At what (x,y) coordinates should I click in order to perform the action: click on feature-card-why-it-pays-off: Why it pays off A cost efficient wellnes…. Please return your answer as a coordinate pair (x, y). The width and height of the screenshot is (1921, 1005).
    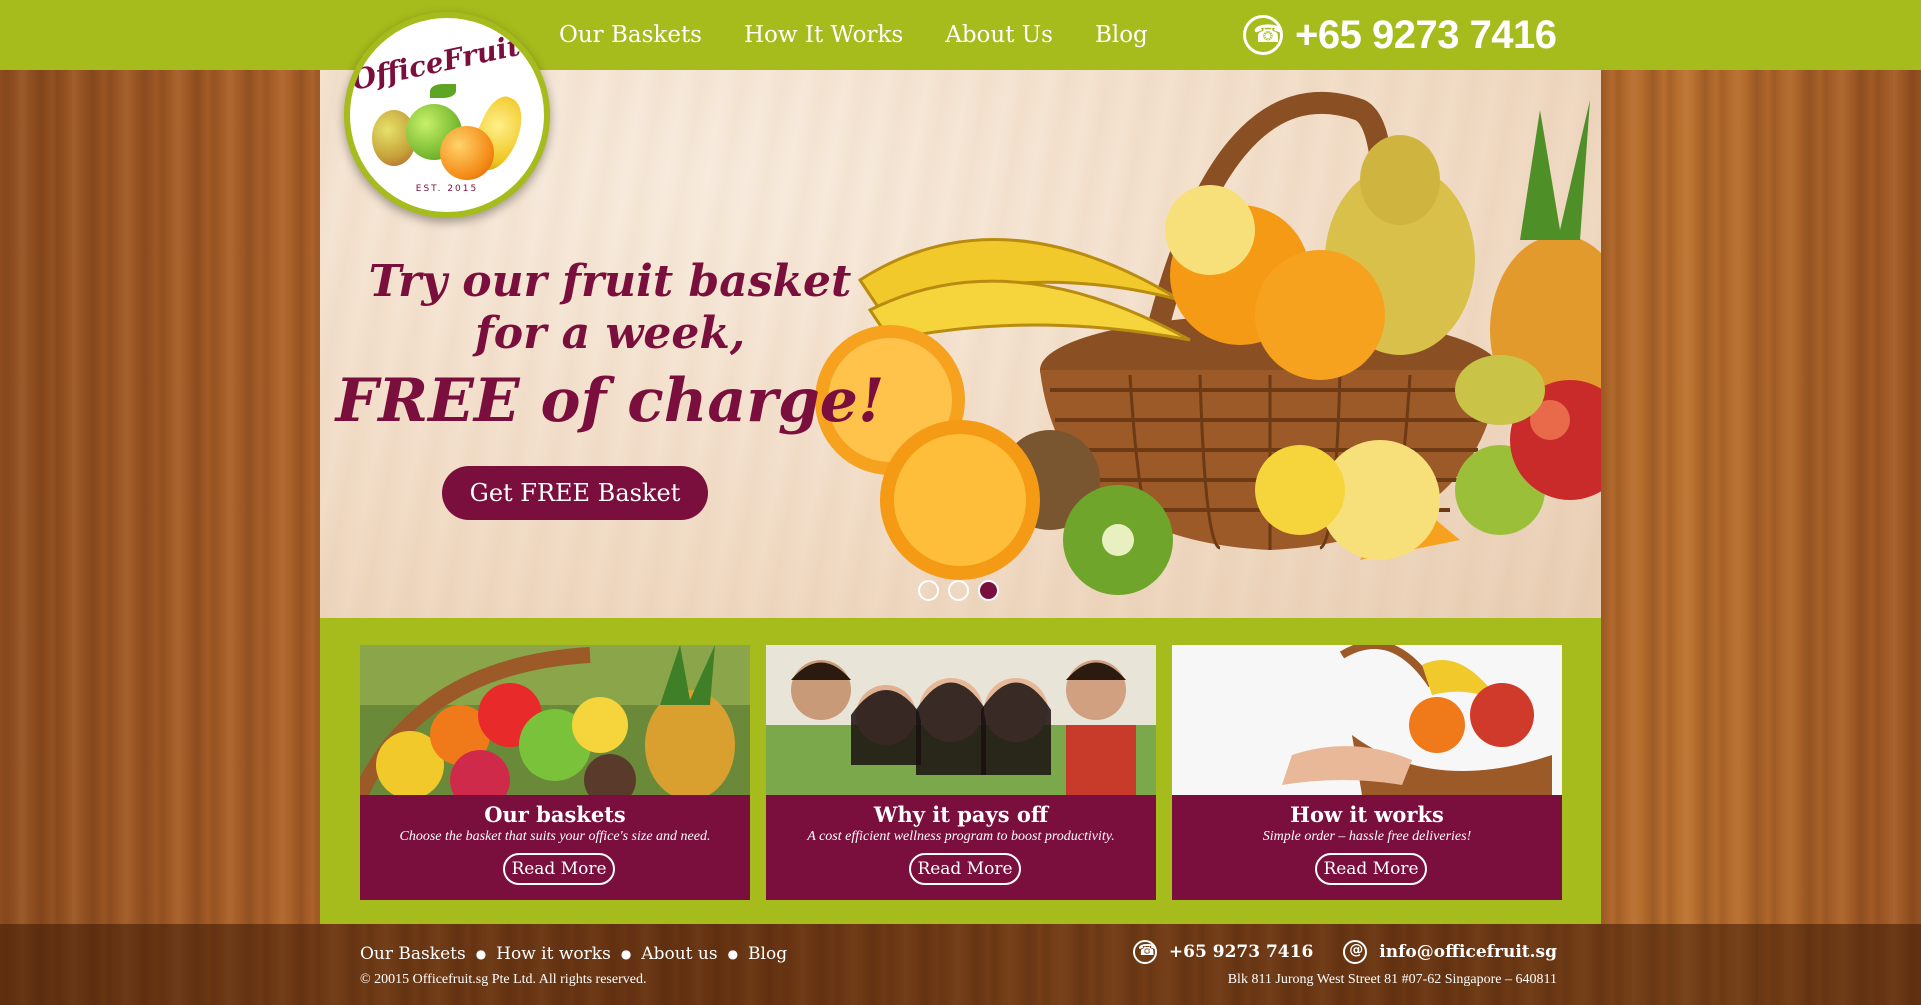
    Looking at the image, I should click on (961, 772).